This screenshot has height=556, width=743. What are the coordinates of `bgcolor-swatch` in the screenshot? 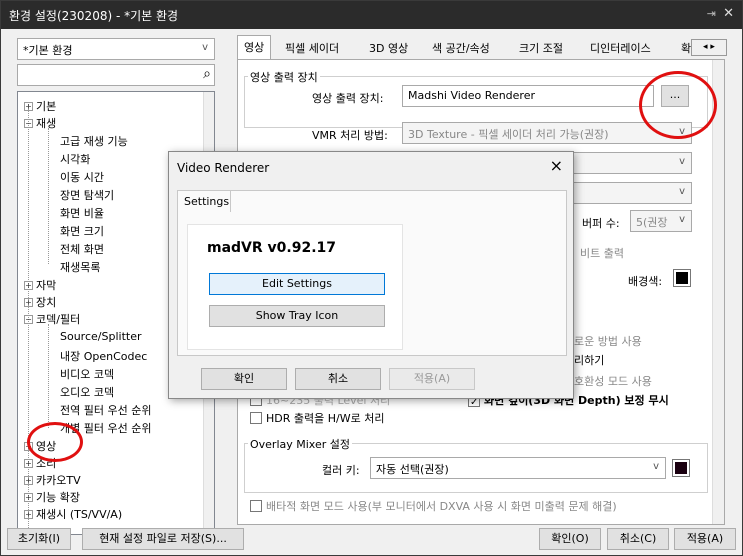 It's located at (682, 278).